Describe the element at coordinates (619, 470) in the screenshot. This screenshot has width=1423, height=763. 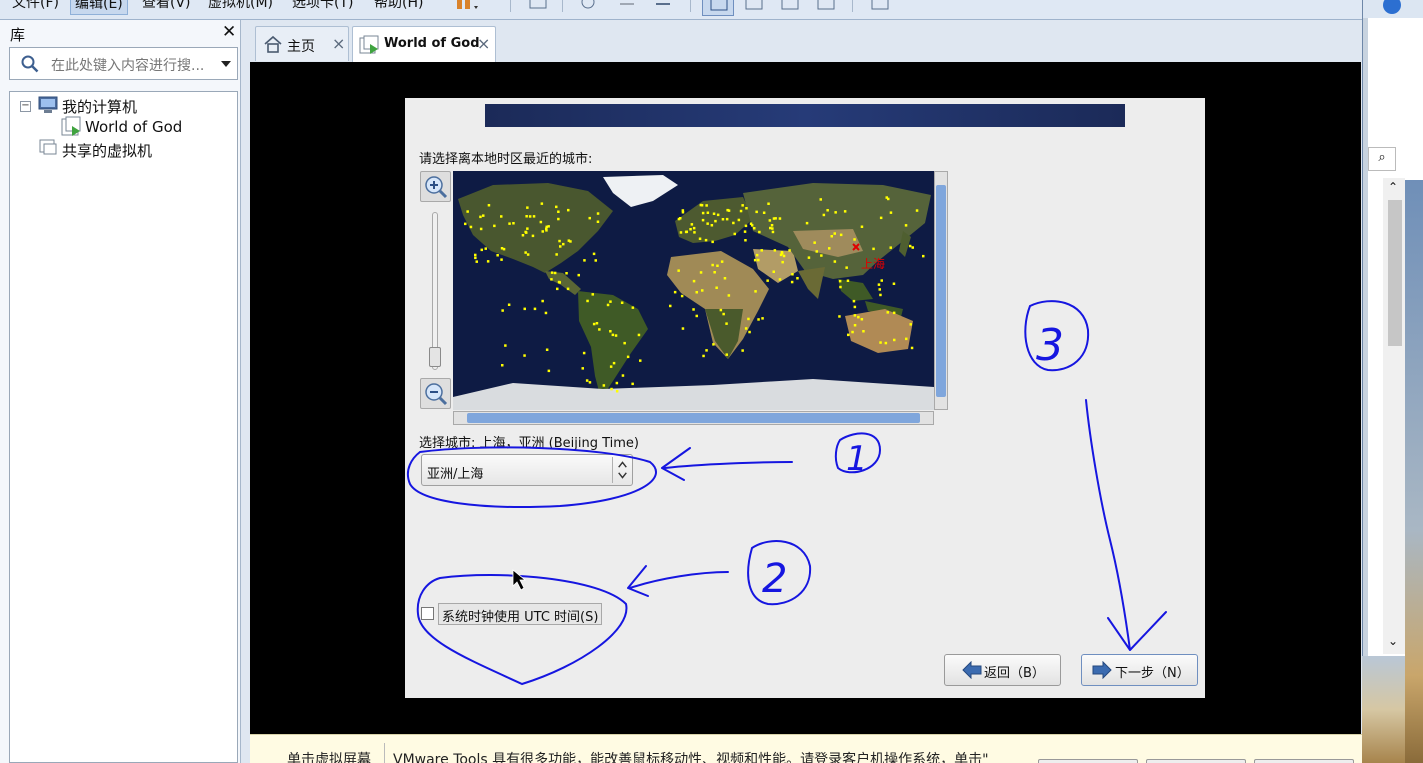
I see `select-arrows-icon` at that location.